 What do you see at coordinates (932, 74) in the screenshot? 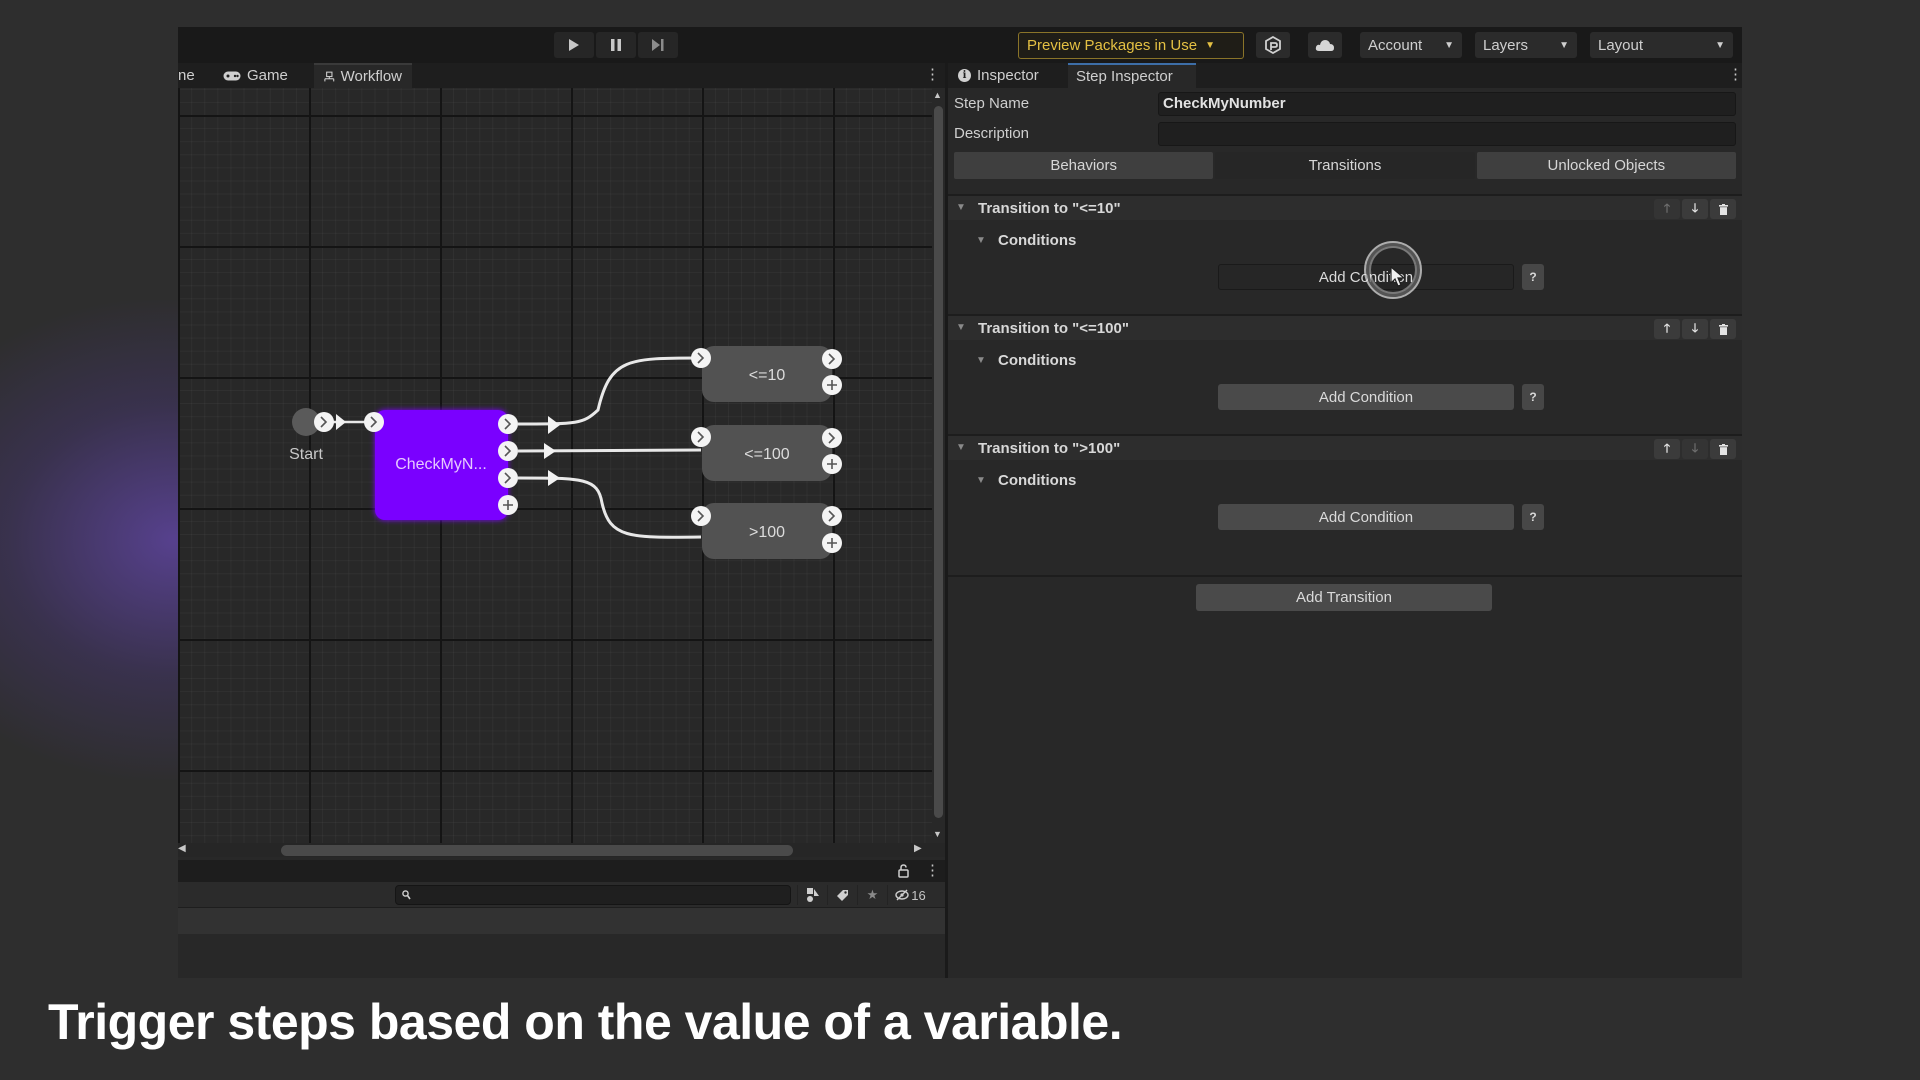
I see `graph-menu-kebab-icon: ⋮` at bounding box center [932, 74].